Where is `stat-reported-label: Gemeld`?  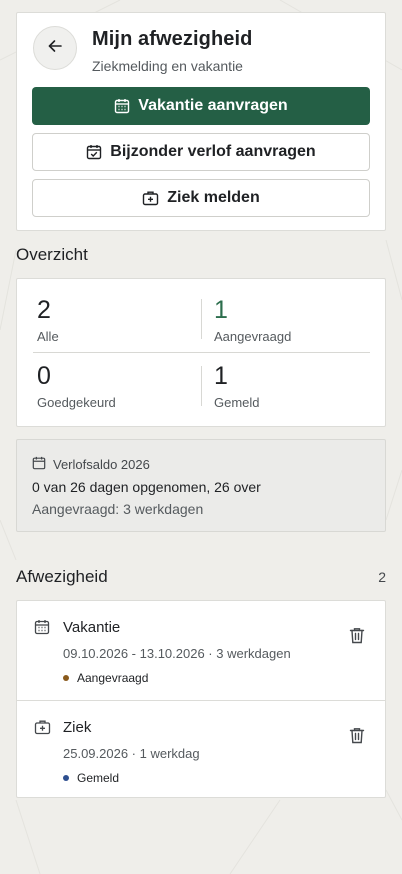 stat-reported-label: Gemeld is located at coordinates (237, 402).